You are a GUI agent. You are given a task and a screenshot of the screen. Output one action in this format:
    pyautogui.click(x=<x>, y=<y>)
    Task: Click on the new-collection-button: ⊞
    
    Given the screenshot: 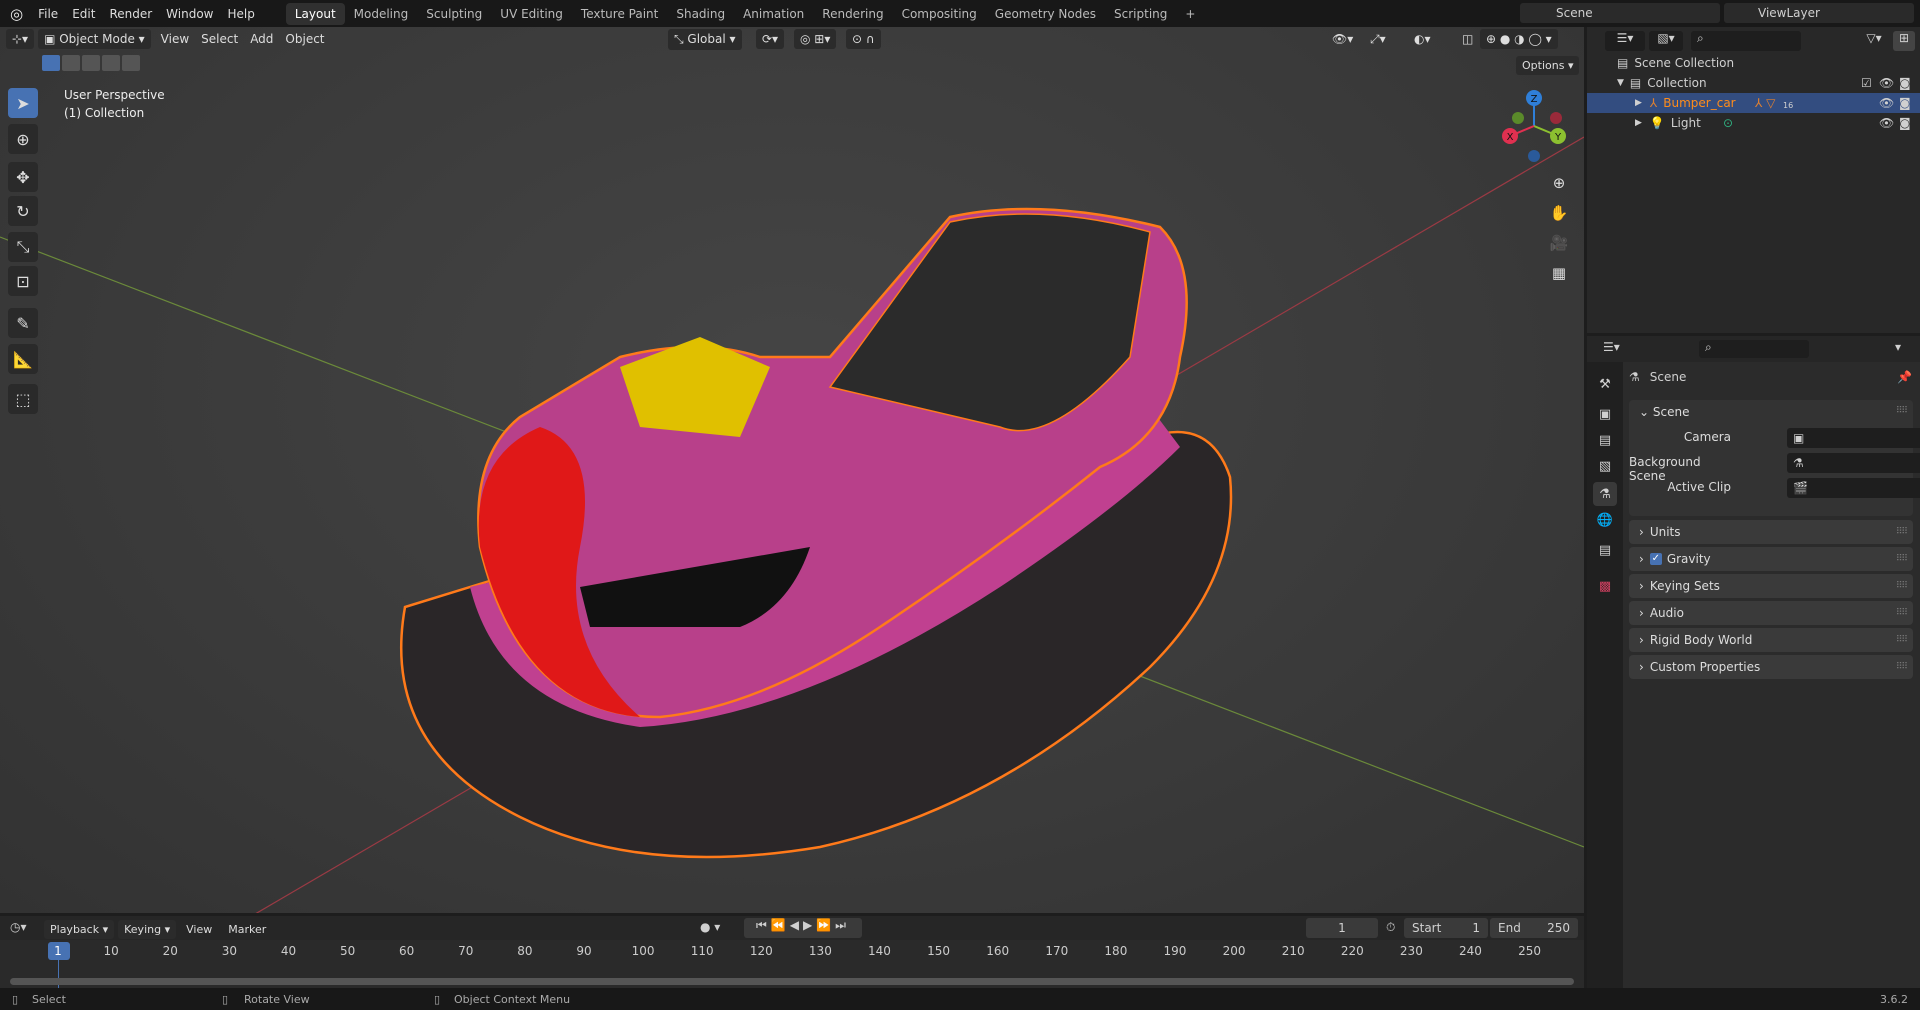 What is the action you would take?
    pyautogui.click(x=1904, y=41)
    